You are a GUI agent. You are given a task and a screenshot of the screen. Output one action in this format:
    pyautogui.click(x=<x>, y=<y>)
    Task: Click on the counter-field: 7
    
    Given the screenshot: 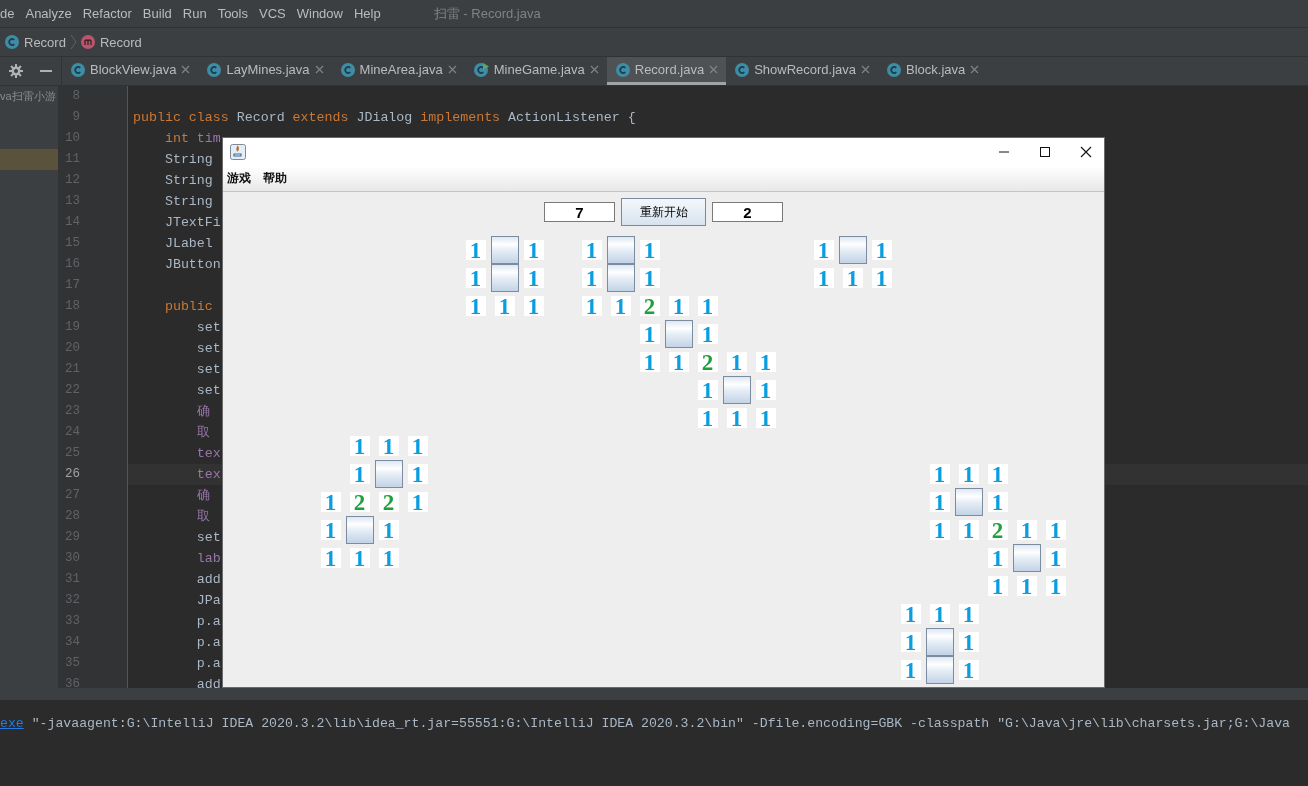 What is the action you would take?
    pyautogui.click(x=579, y=212)
    